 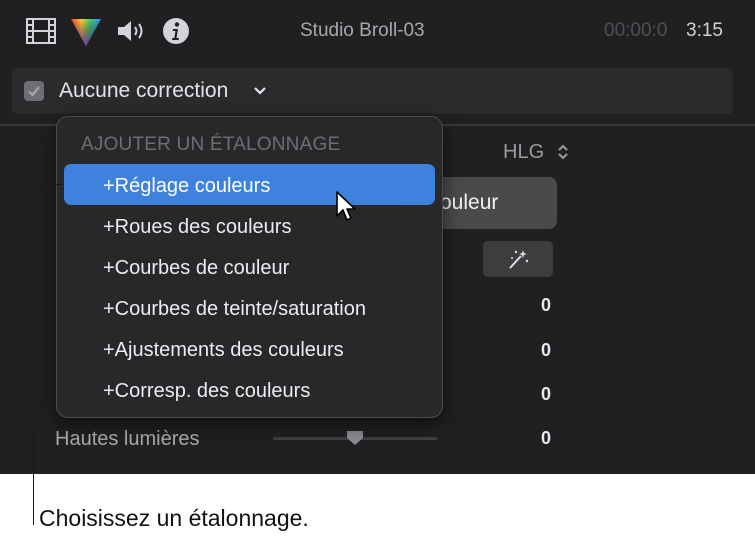 What do you see at coordinates (563, 152) in the screenshot?
I see `up-down-chevron-icon` at bounding box center [563, 152].